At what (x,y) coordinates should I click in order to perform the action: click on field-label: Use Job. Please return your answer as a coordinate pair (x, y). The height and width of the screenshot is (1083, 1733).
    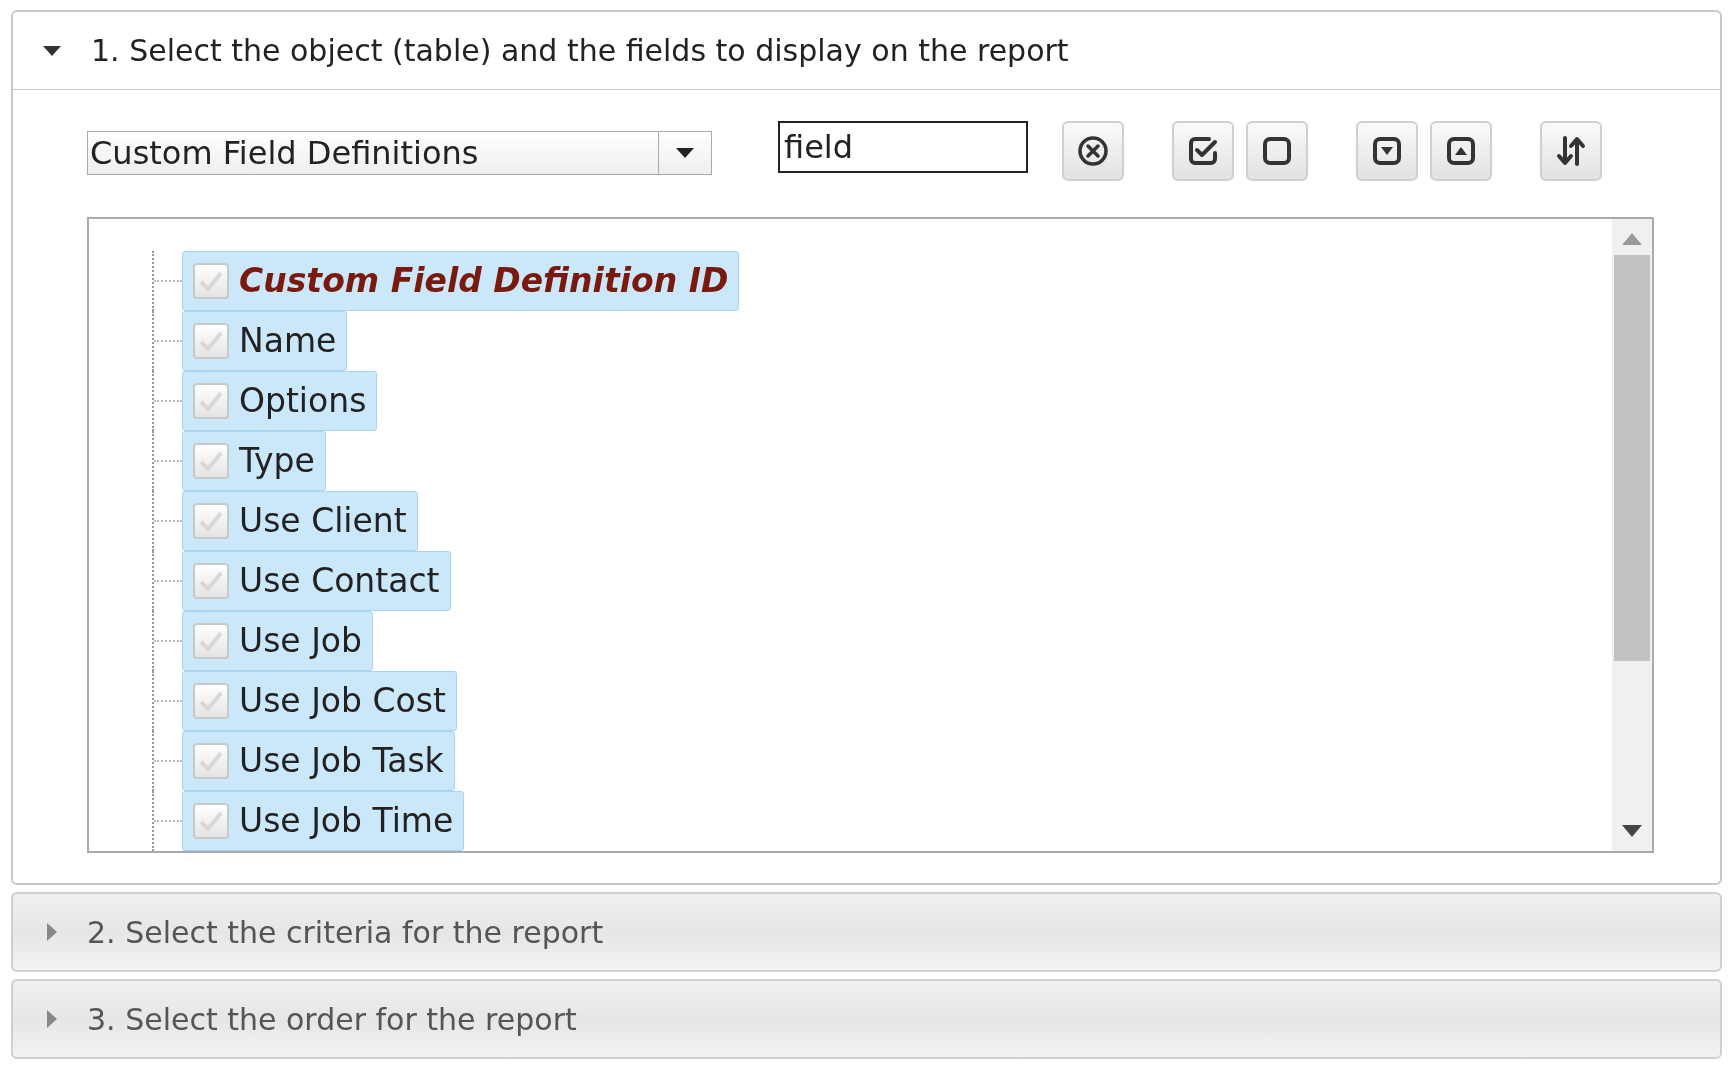
    Looking at the image, I should click on (300, 641).